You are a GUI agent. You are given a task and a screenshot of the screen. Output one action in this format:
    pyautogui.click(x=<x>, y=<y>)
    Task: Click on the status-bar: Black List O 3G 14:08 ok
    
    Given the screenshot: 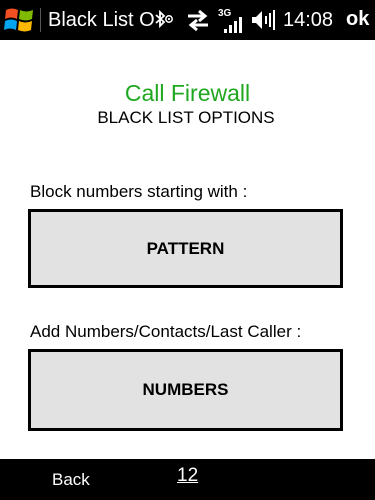 What is the action you would take?
    pyautogui.click(x=187, y=20)
    